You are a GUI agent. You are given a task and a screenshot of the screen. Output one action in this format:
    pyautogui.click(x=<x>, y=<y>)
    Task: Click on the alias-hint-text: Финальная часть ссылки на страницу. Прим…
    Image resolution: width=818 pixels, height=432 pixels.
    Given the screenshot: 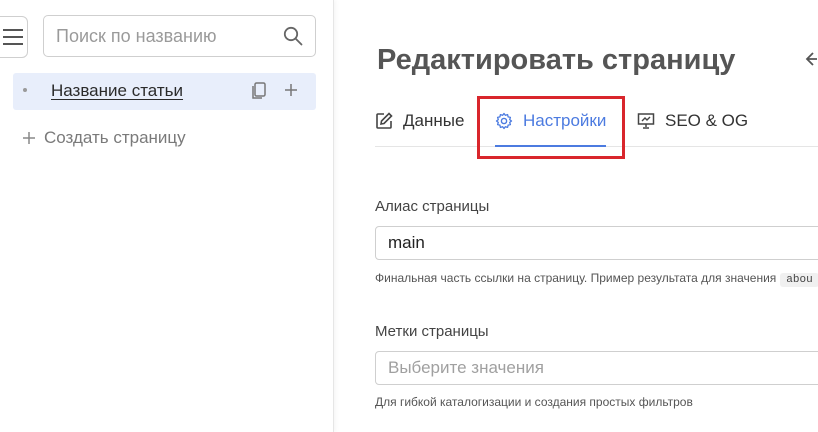 What is the action you would take?
    pyautogui.click(x=576, y=278)
    